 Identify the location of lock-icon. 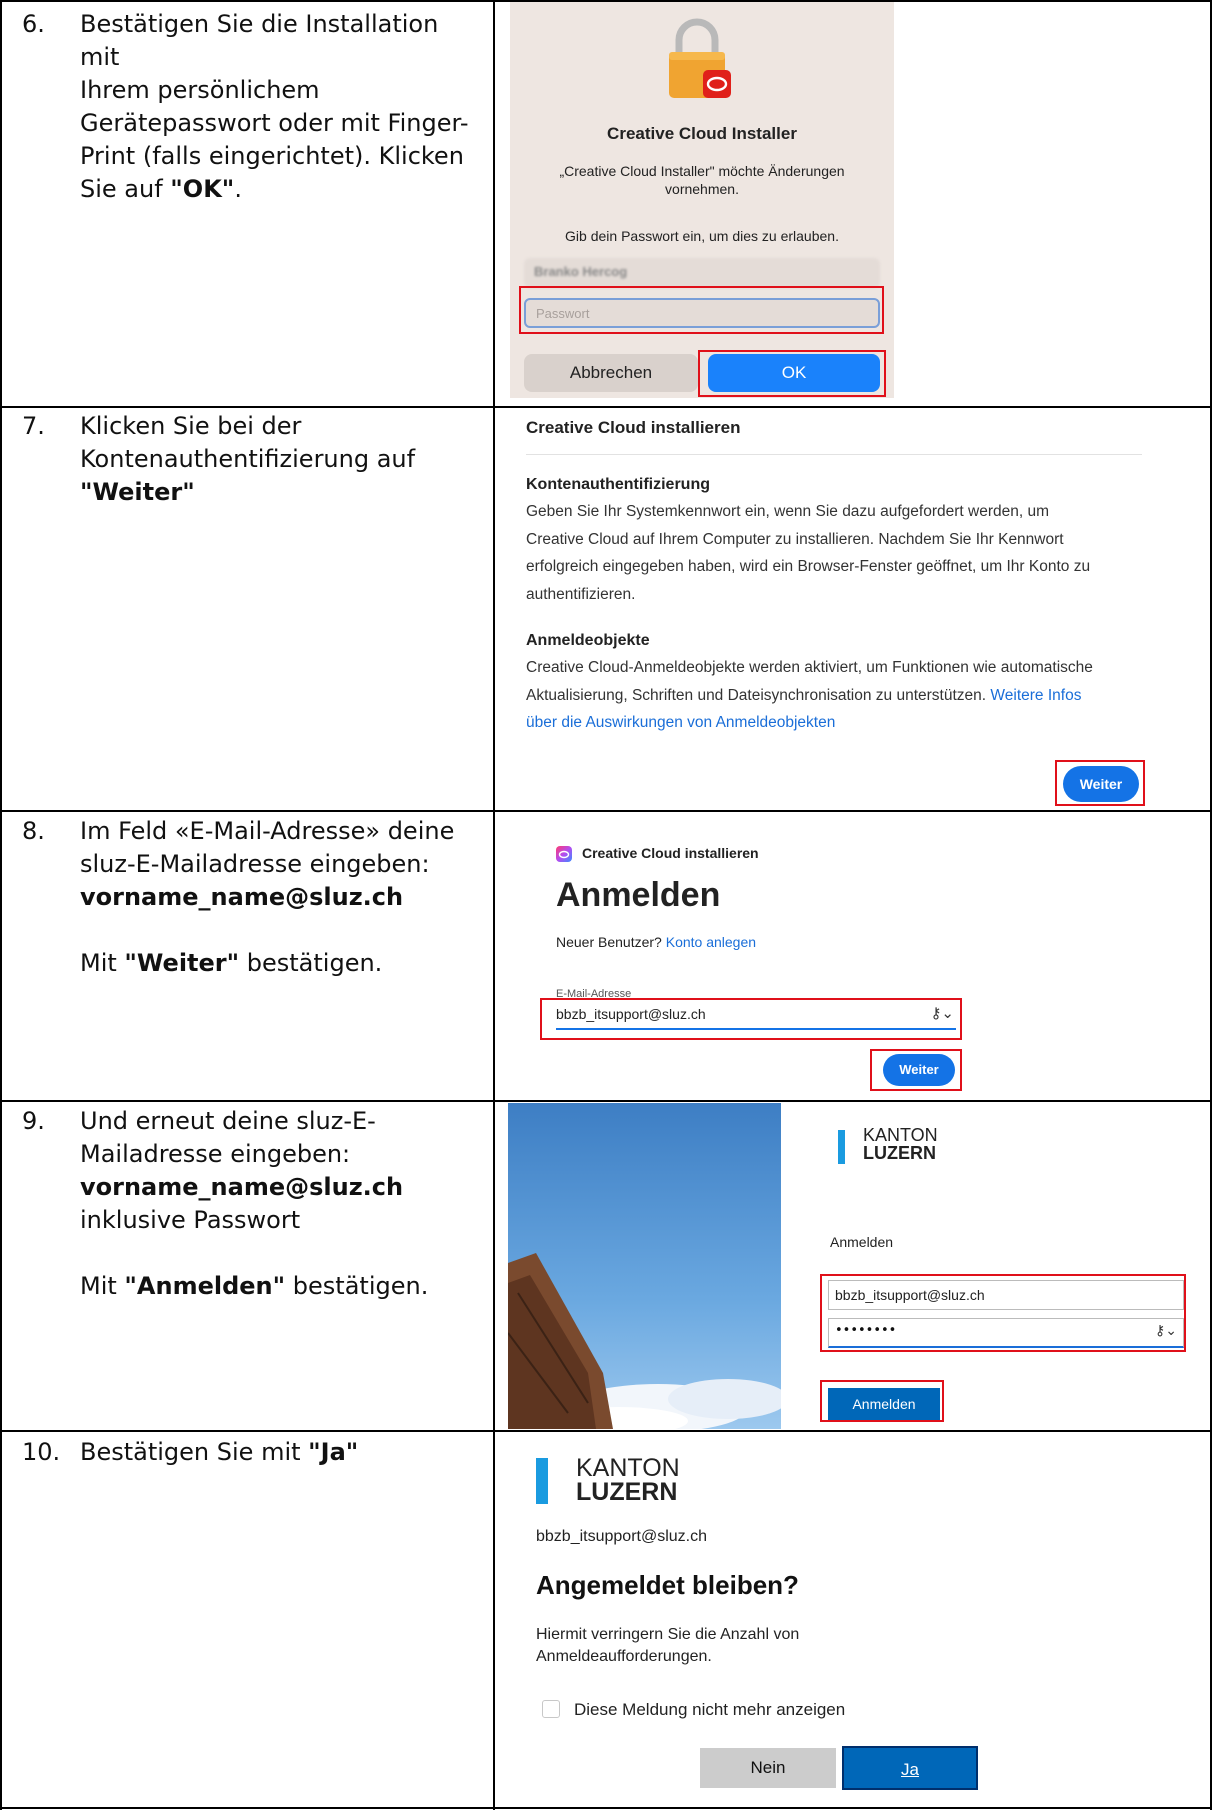
(700, 58).